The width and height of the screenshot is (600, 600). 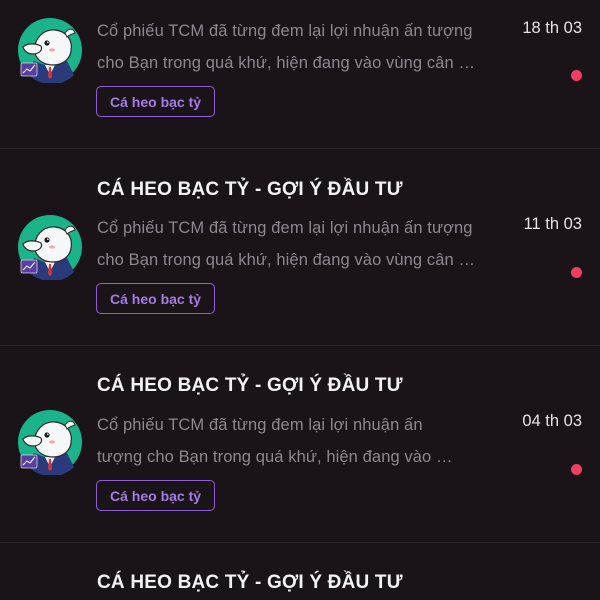 What do you see at coordinates (552, 28) in the screenshot?
I see `notification-date: 18 th 03` at bounding box center [552, 28].